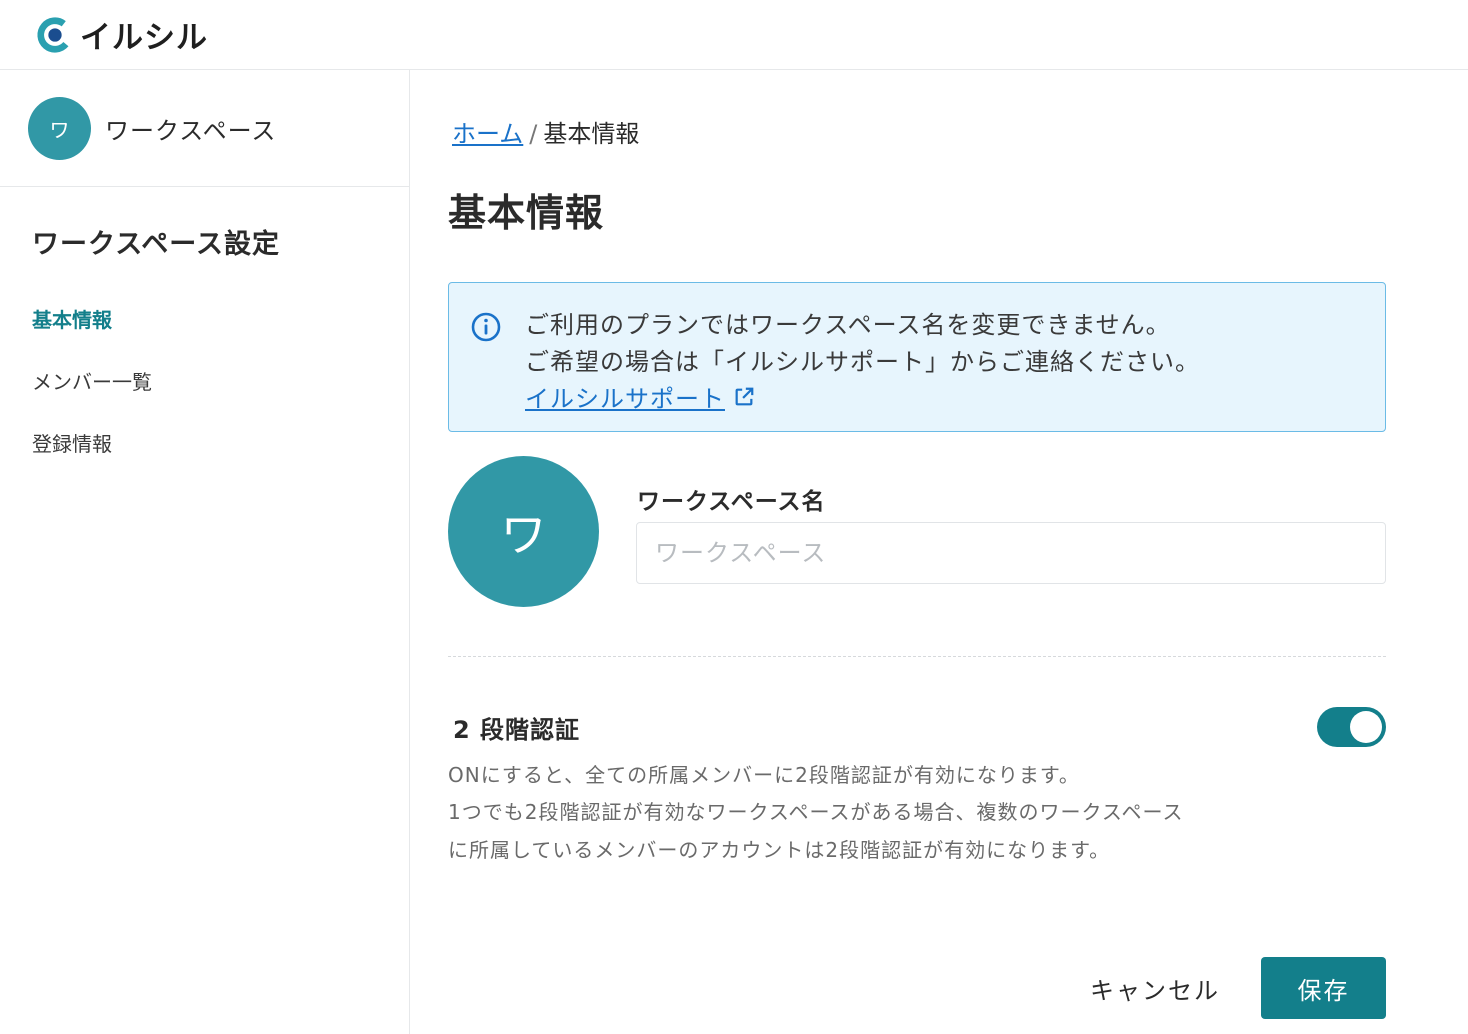  I want to click on section-divider, so click(917, 656).